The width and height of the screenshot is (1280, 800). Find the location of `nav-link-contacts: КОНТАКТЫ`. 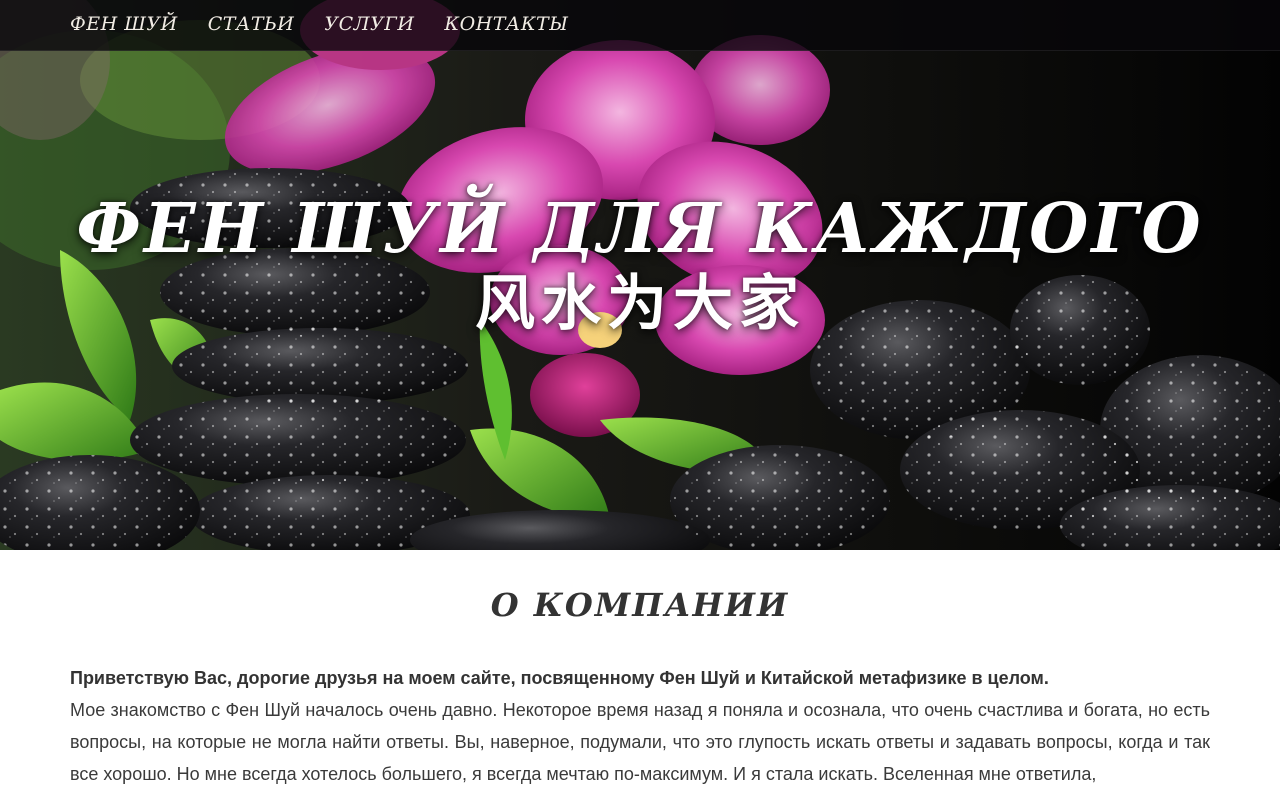

nav-link-contacts: КОНТАКТЫ is located at coordinates (506, 26).